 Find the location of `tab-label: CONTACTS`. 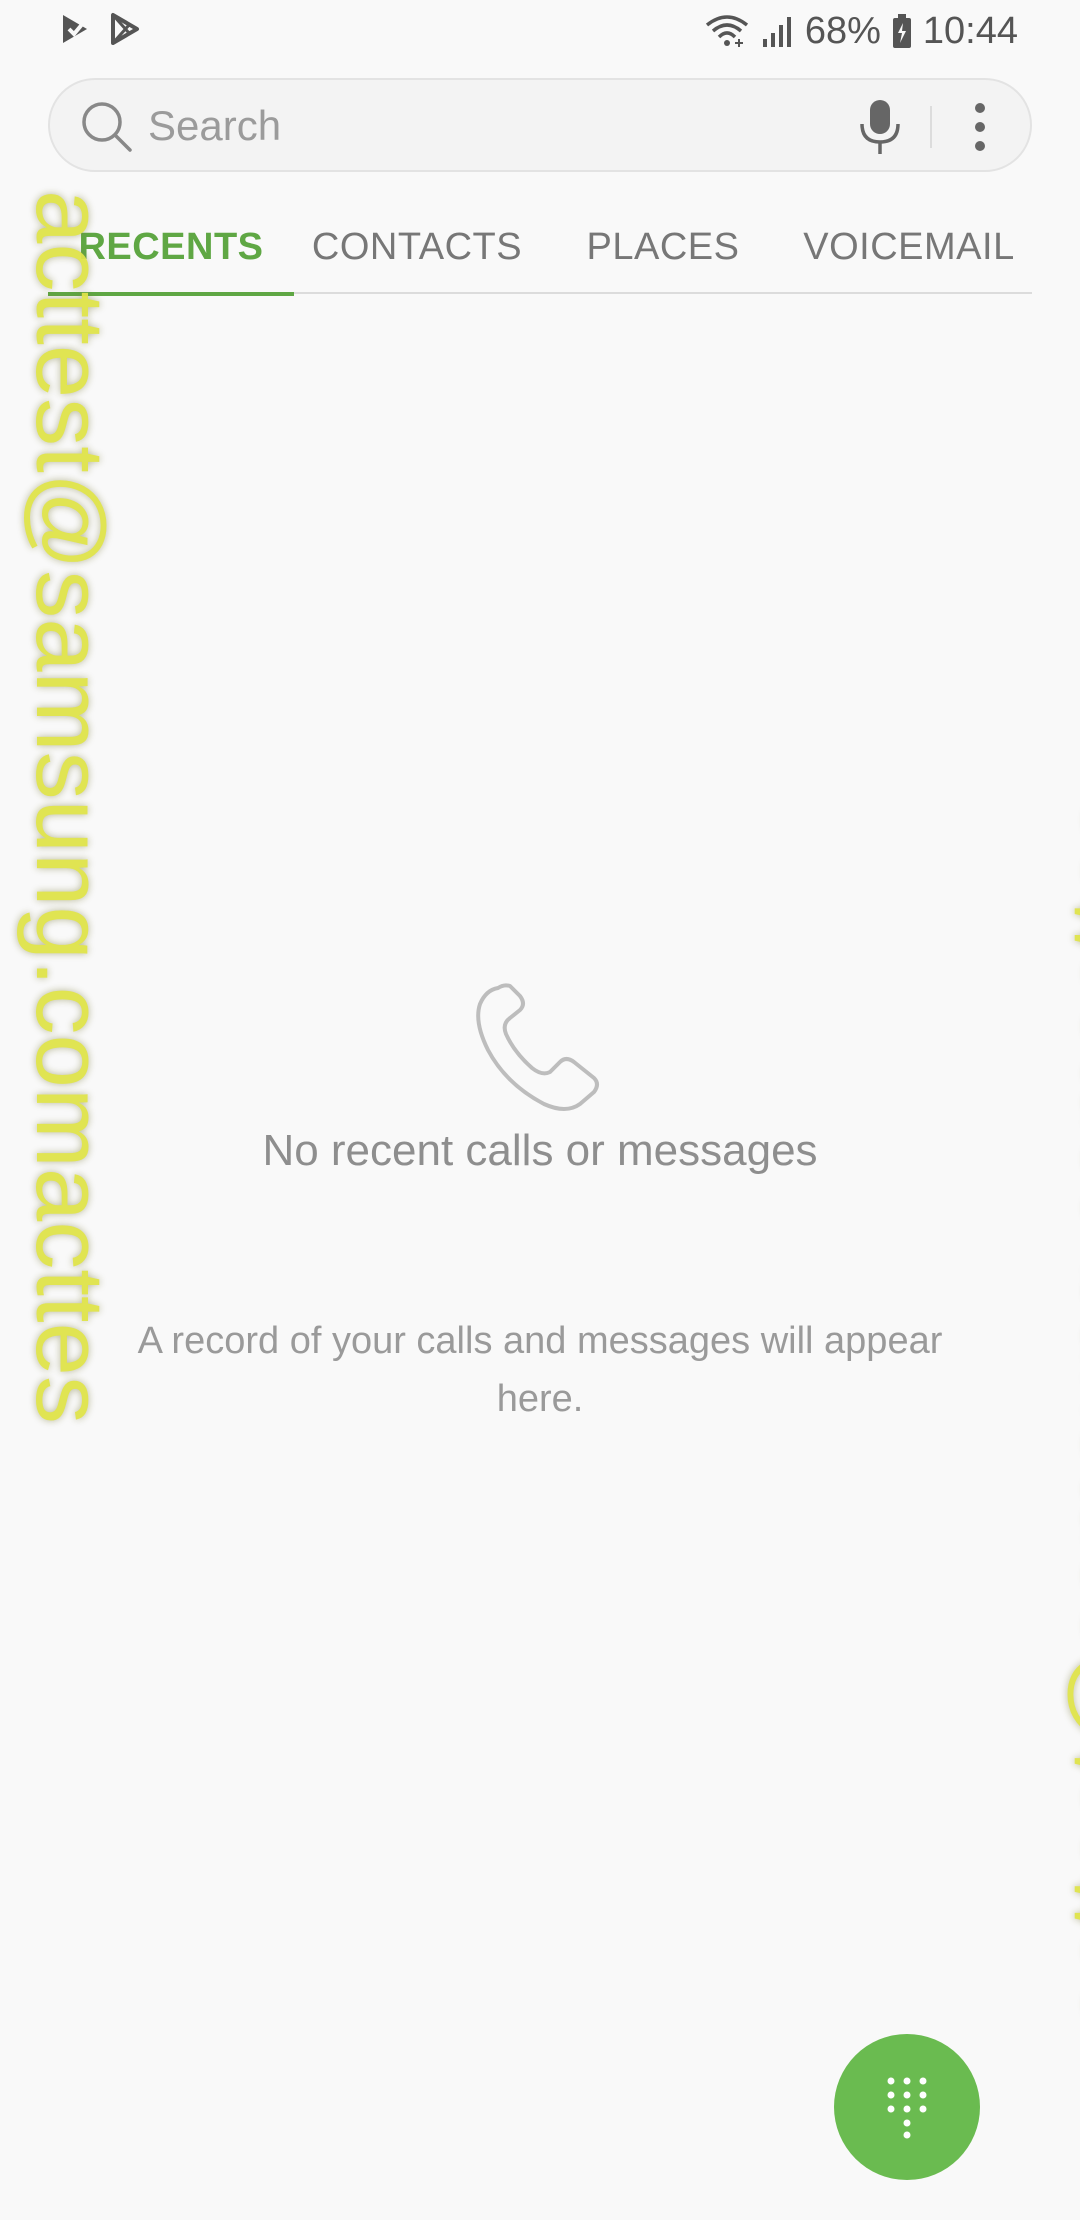

tab-label: CONTACTS is located at coordinates (417, 246).